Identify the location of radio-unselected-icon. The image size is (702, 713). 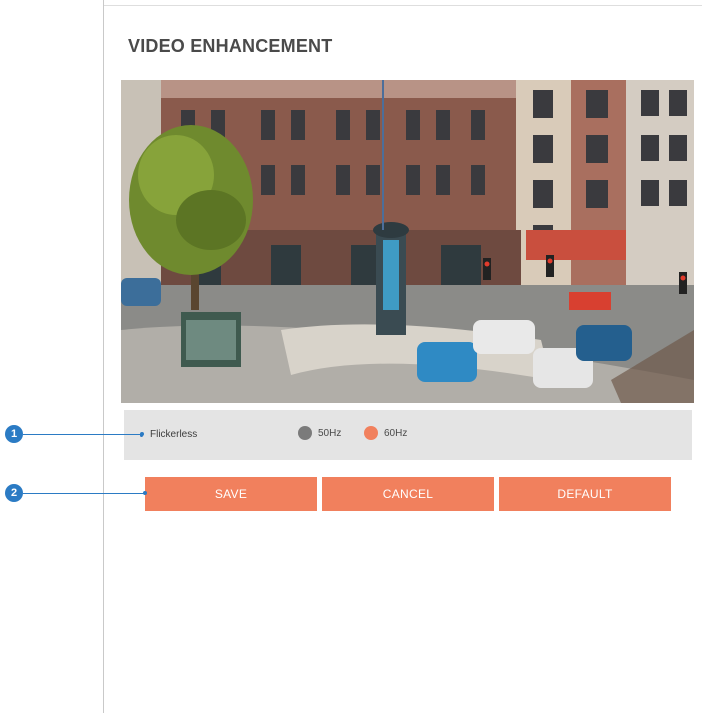
(305, 433).